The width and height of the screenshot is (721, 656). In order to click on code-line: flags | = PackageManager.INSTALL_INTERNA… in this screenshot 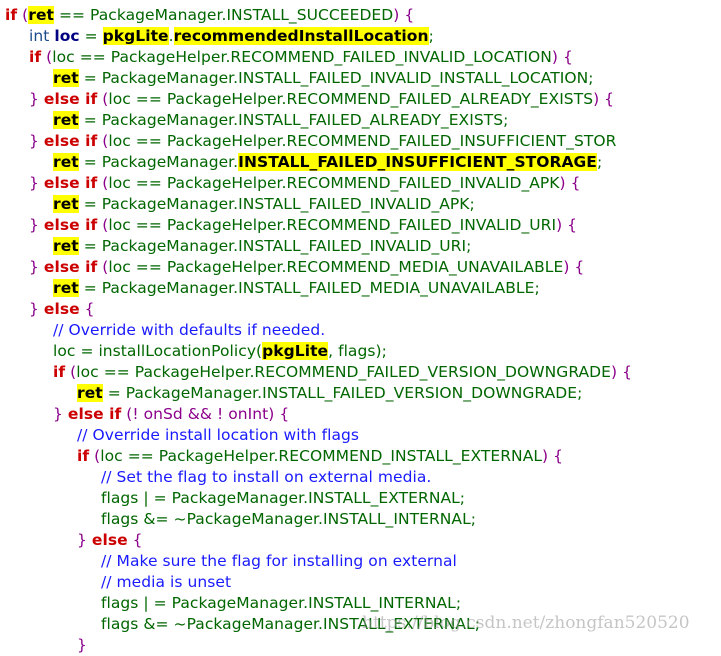, I will do `click(318, 603)`.